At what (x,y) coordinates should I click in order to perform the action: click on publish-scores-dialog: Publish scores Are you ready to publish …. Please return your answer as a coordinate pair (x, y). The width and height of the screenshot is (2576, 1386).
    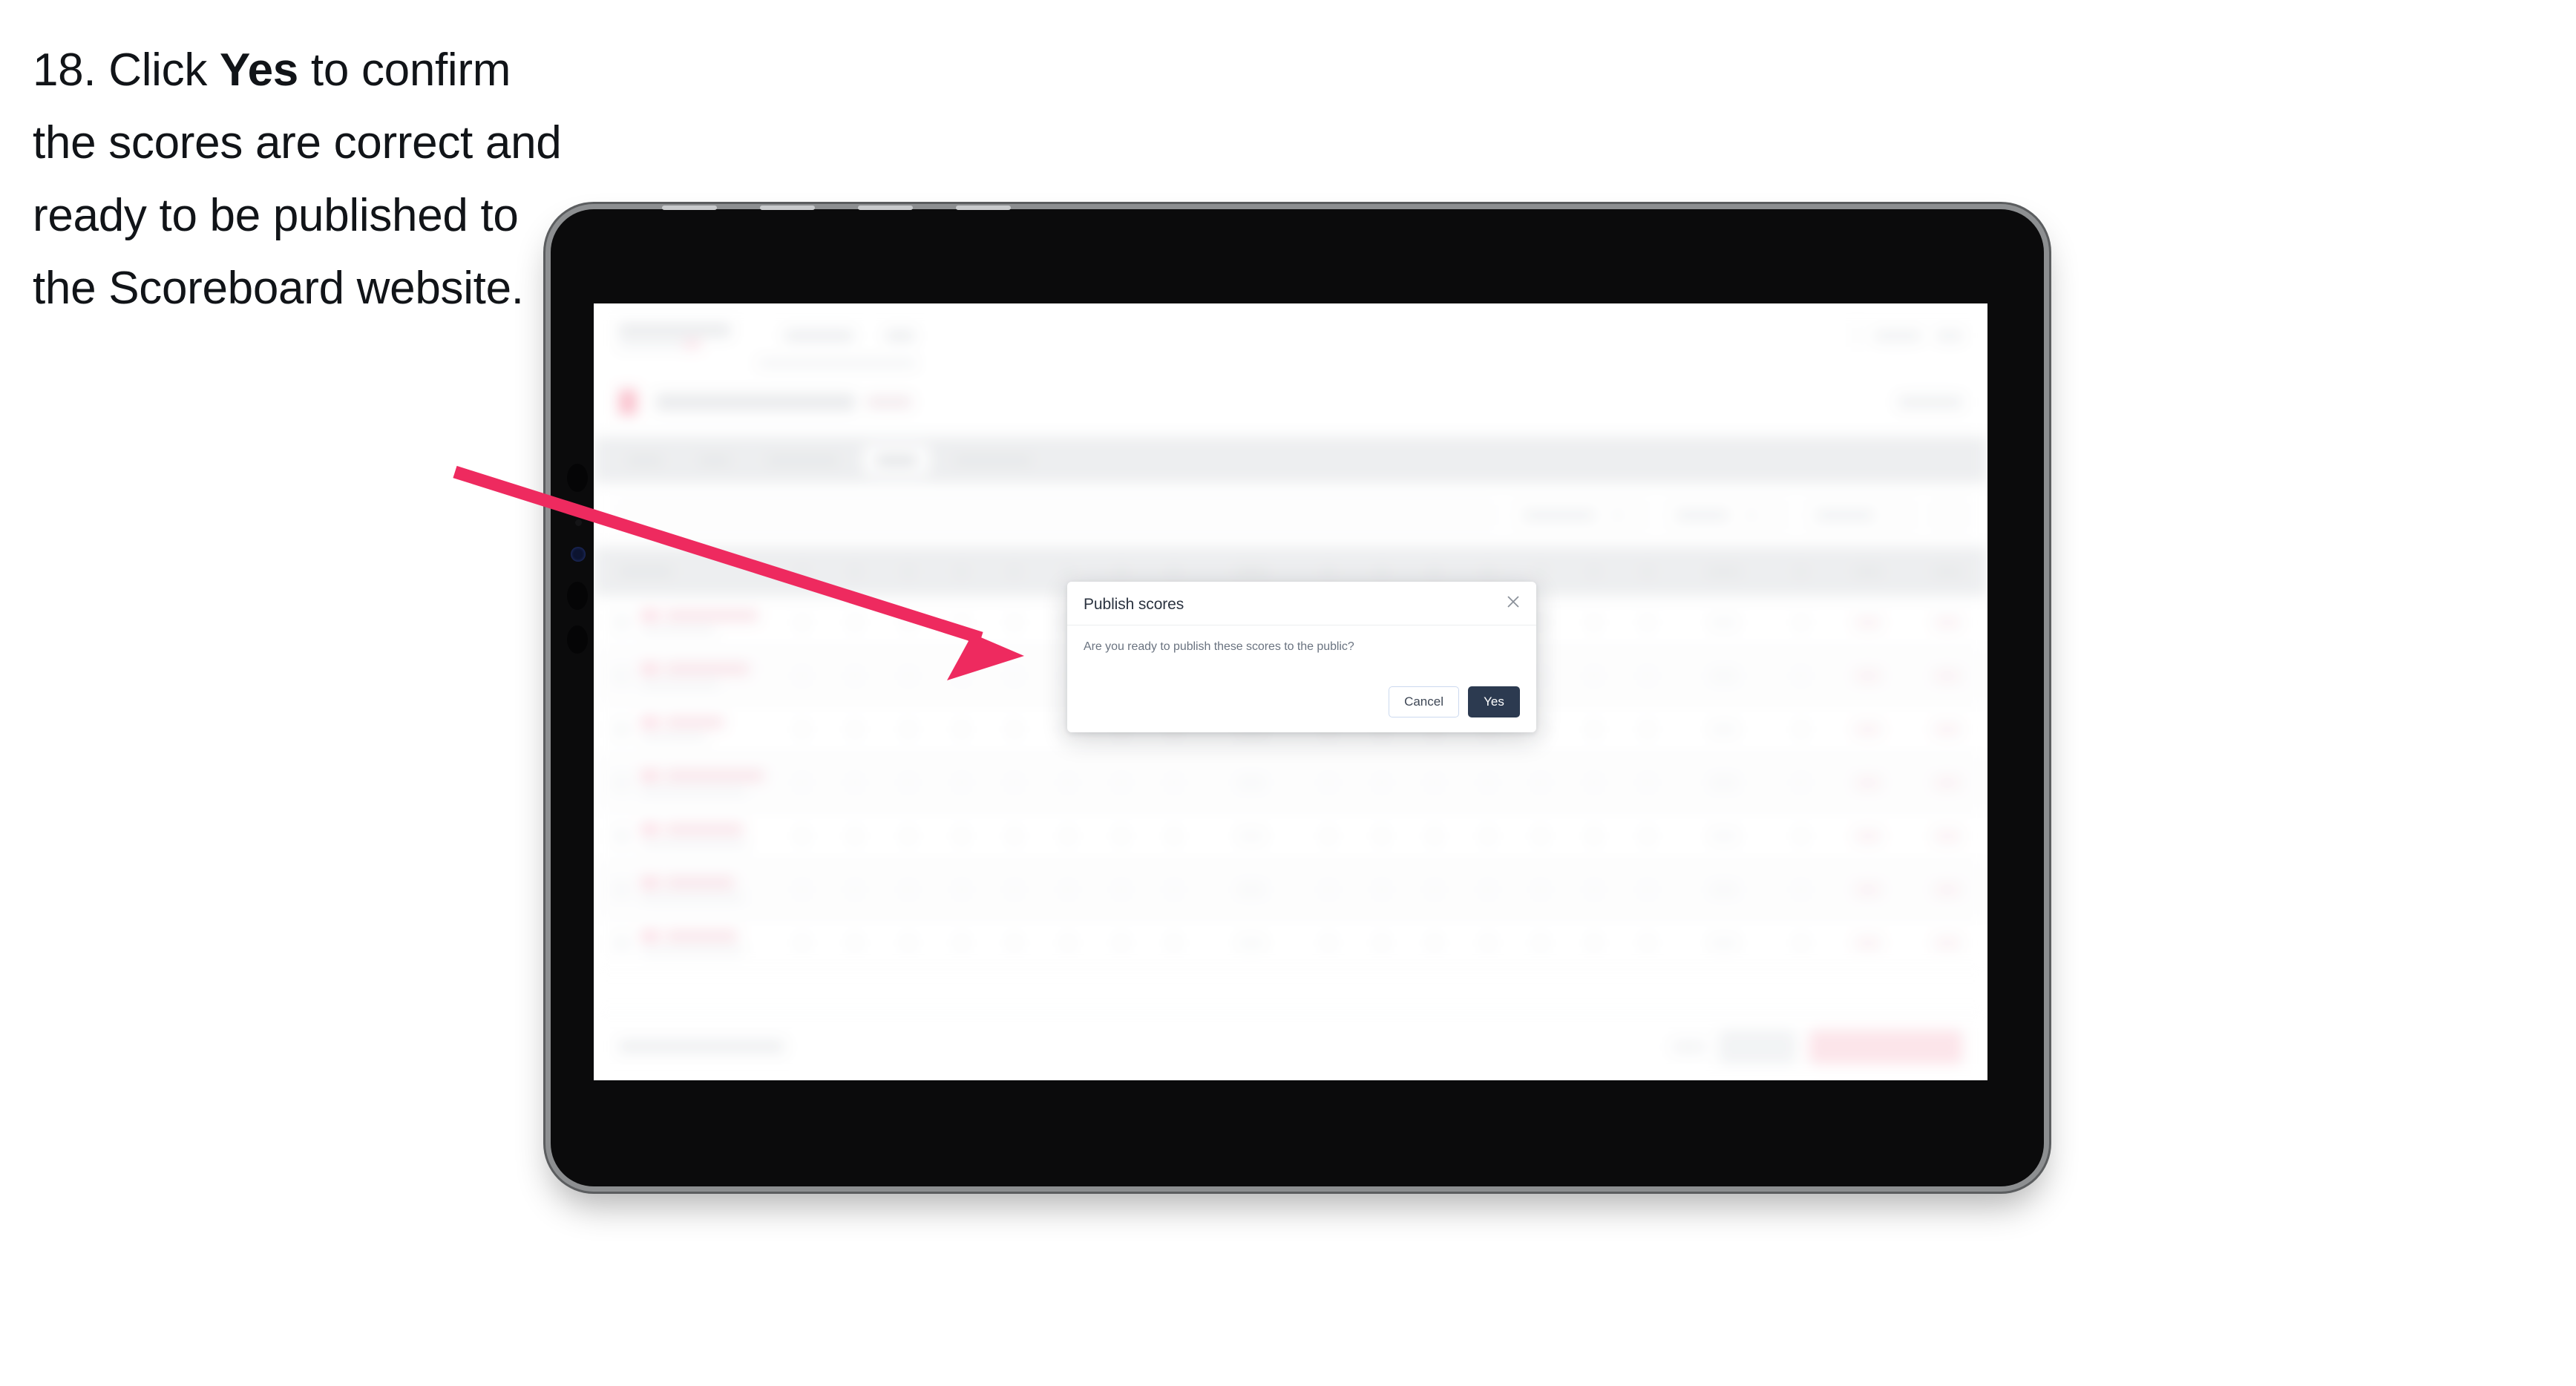
    Looking at the image, I should click on (1301, 657).